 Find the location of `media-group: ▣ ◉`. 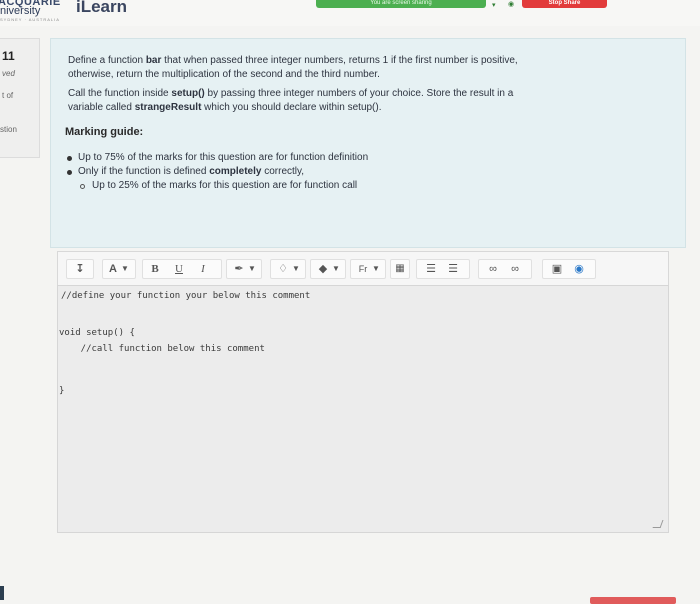

media-group: ▣ ◉ is located at coordinates (569, 269).